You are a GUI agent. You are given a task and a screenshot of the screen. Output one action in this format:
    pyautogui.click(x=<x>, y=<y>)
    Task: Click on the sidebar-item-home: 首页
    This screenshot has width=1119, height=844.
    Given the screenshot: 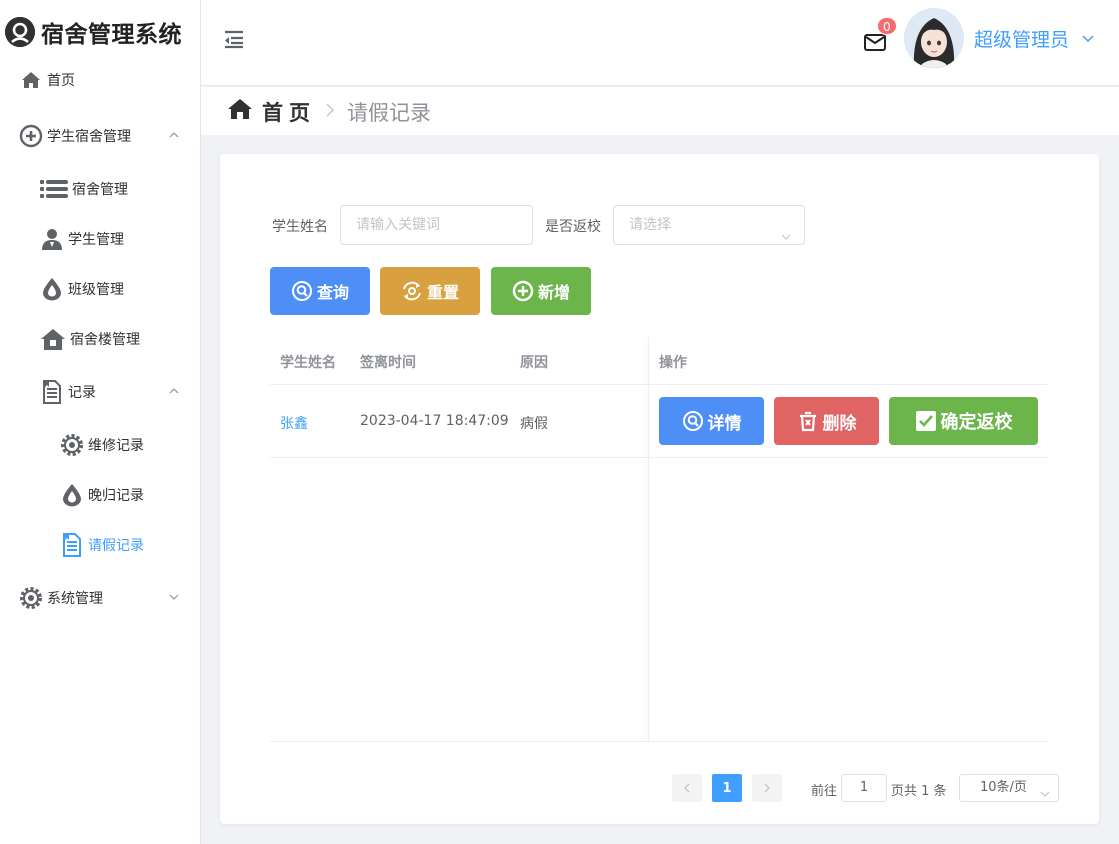 What is the action you would take?
    pyautogui.click(x=100, y=80)
    